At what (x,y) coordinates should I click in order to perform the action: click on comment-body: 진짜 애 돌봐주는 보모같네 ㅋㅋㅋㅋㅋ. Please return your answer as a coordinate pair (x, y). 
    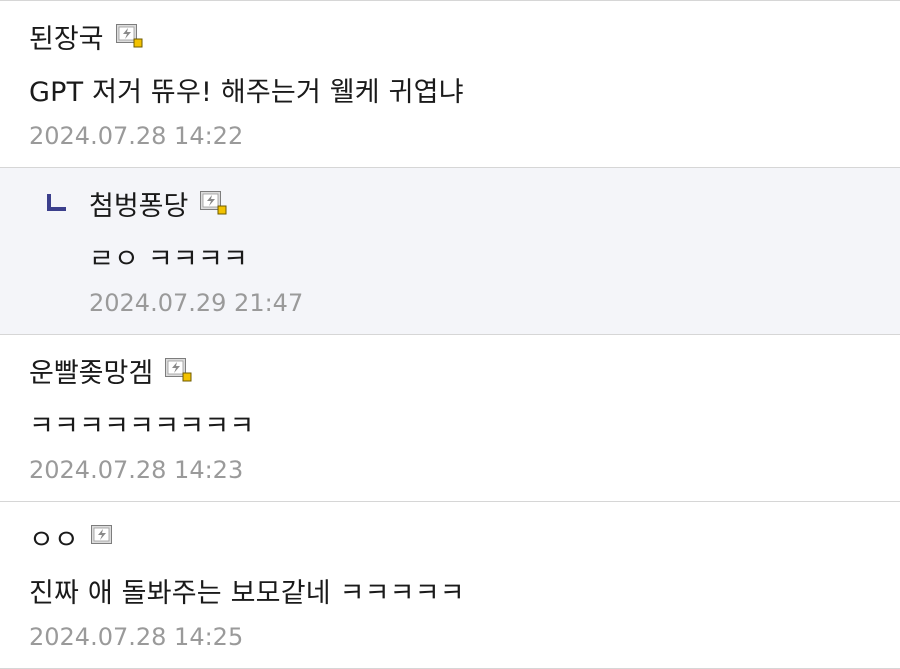
    Looking at the image, I should click on (247, 593).